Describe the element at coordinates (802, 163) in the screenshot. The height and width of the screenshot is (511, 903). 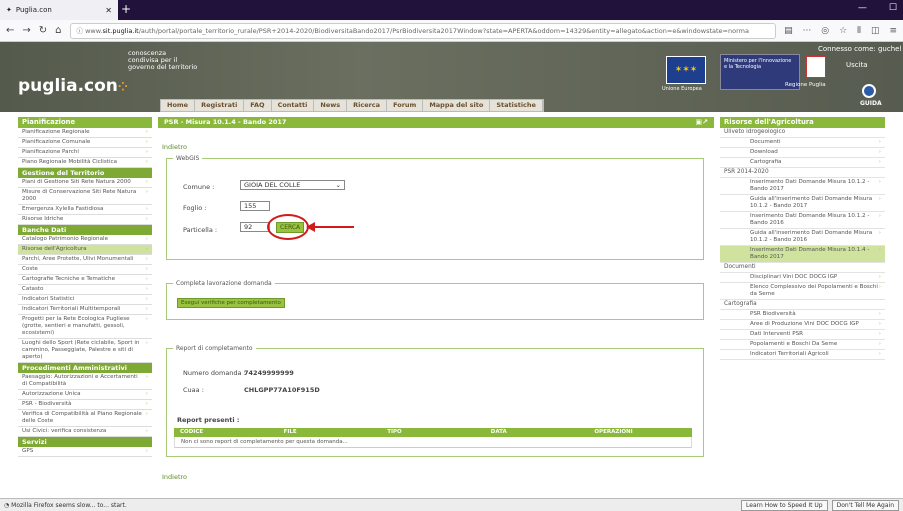
I see `right-sidebar-item: Cartografia ›` at that location.